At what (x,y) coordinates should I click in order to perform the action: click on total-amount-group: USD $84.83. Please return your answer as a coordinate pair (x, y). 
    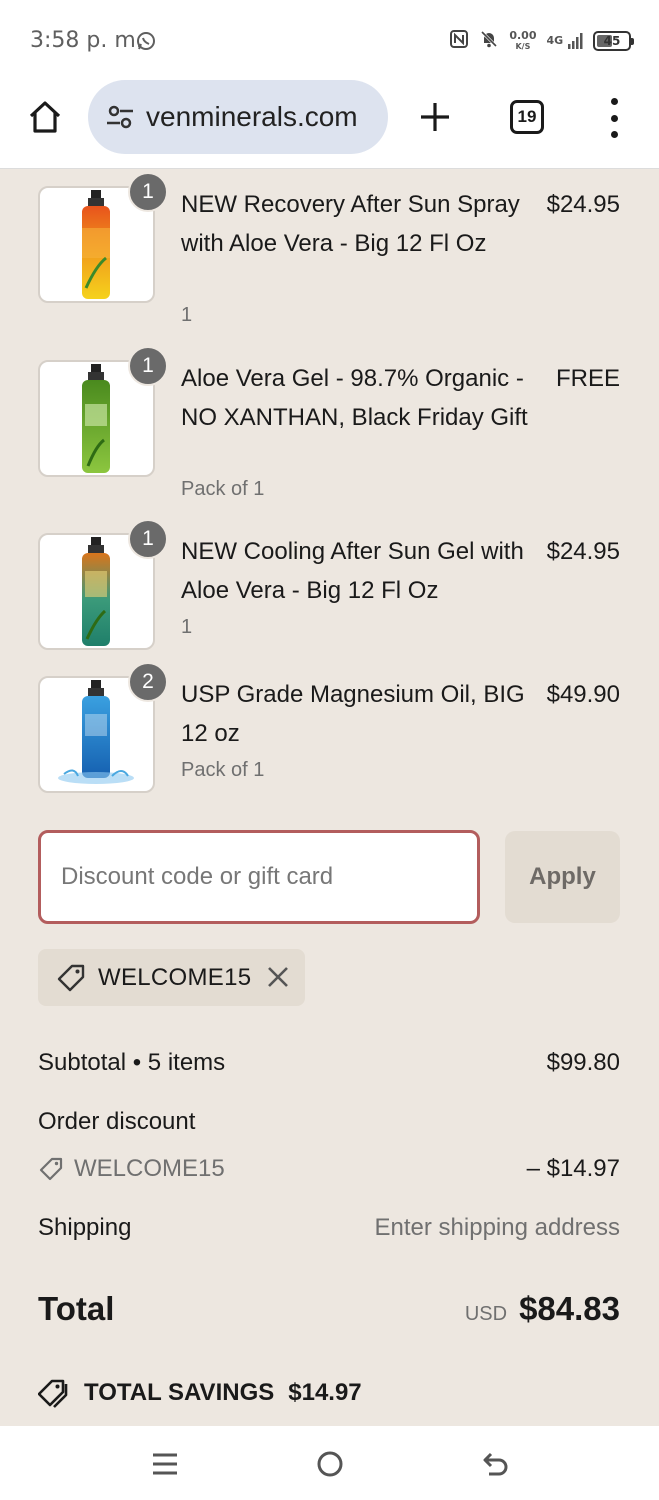
    Looking at the image, I should click on (542, 1309).